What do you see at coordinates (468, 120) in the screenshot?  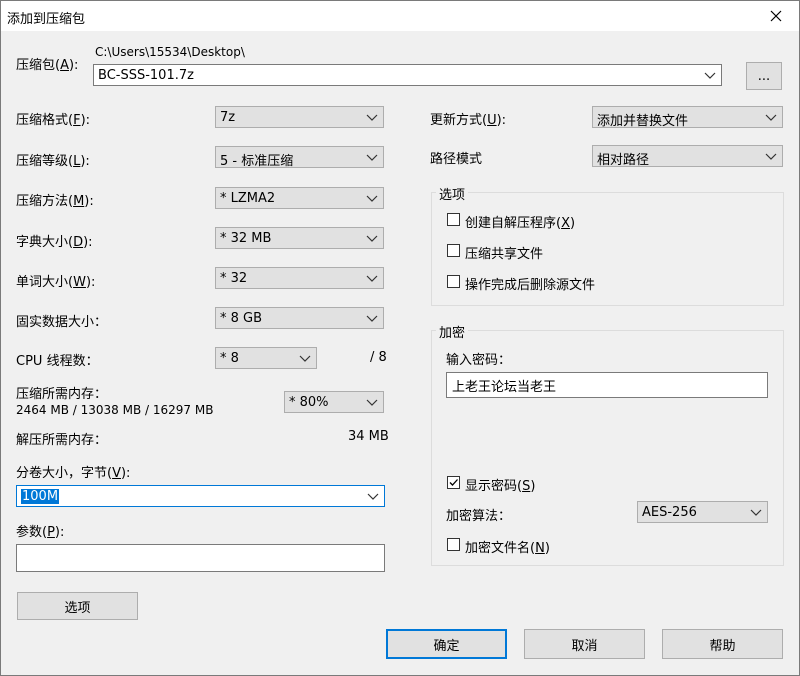 I see `update-label: 更新方式(U):` at bounding box center [468, 120].